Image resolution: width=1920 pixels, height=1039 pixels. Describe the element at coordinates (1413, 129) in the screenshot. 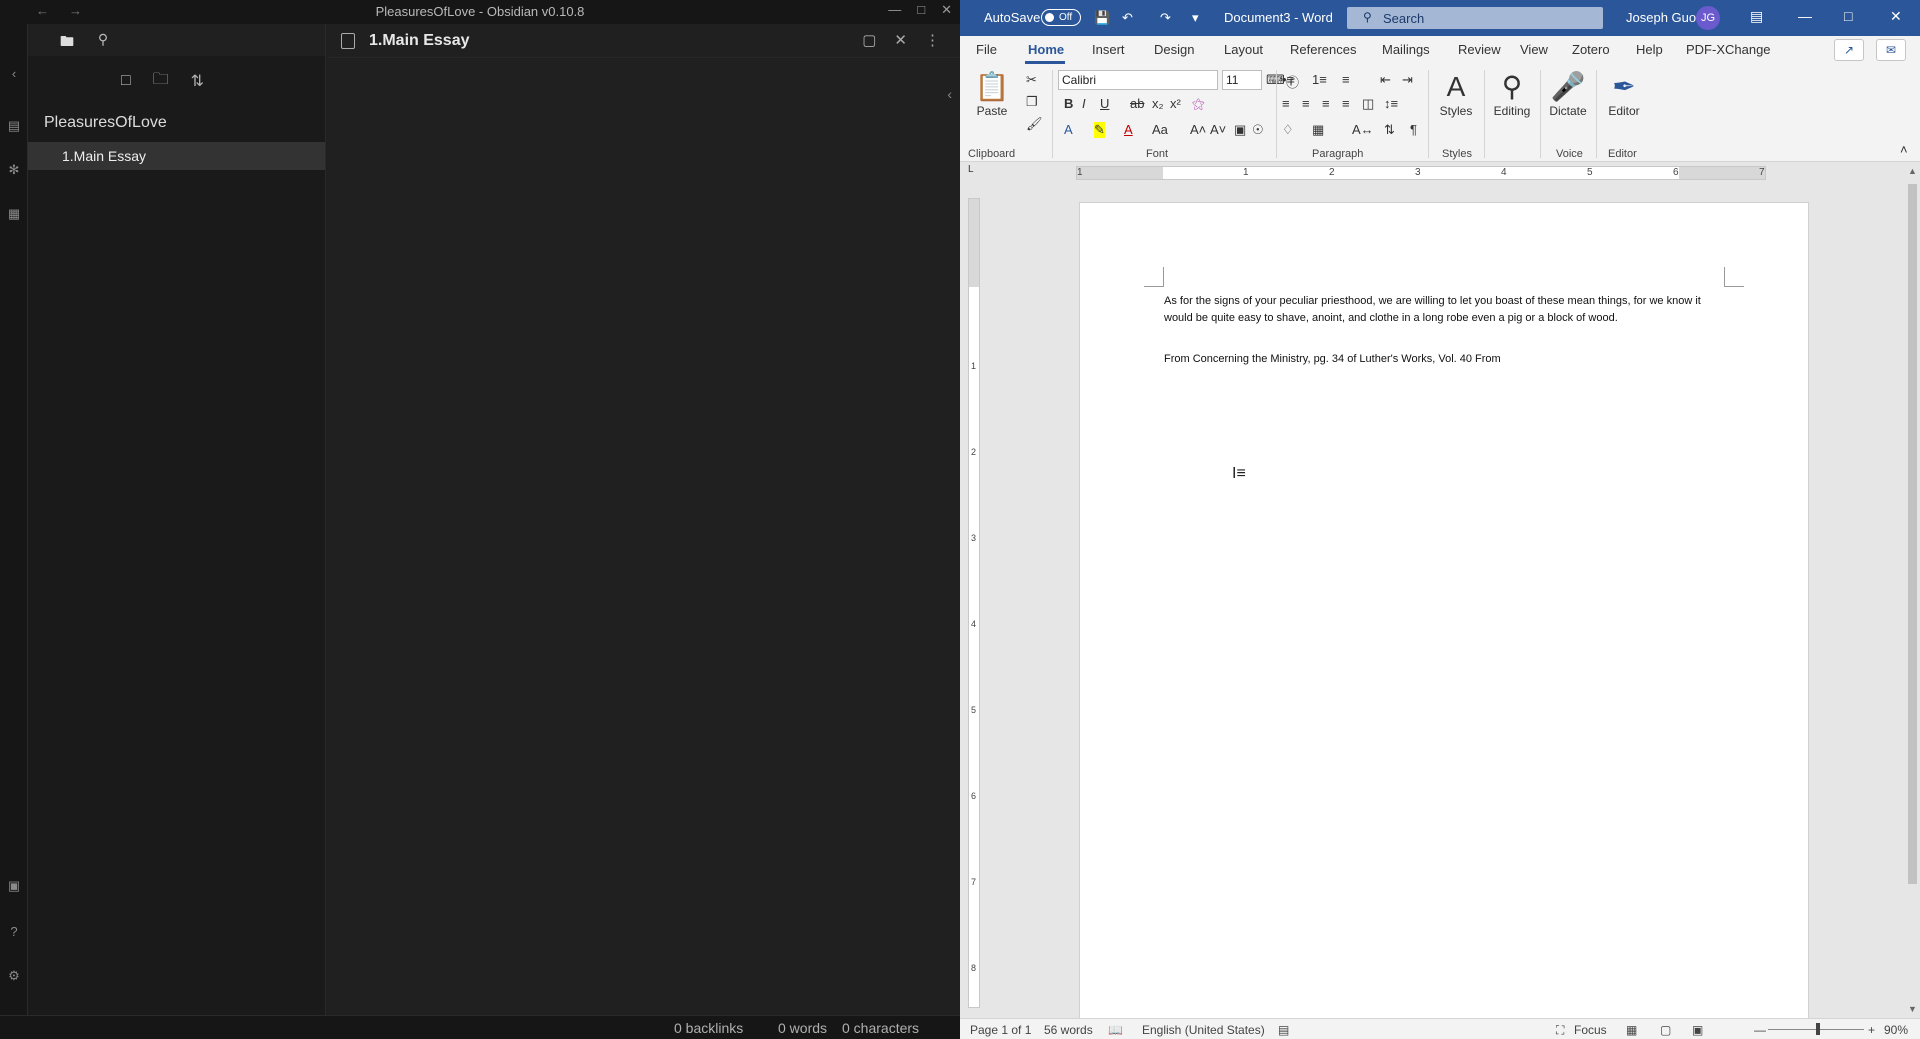

I see `show-formatting-marks-icon: ¶` at that location.